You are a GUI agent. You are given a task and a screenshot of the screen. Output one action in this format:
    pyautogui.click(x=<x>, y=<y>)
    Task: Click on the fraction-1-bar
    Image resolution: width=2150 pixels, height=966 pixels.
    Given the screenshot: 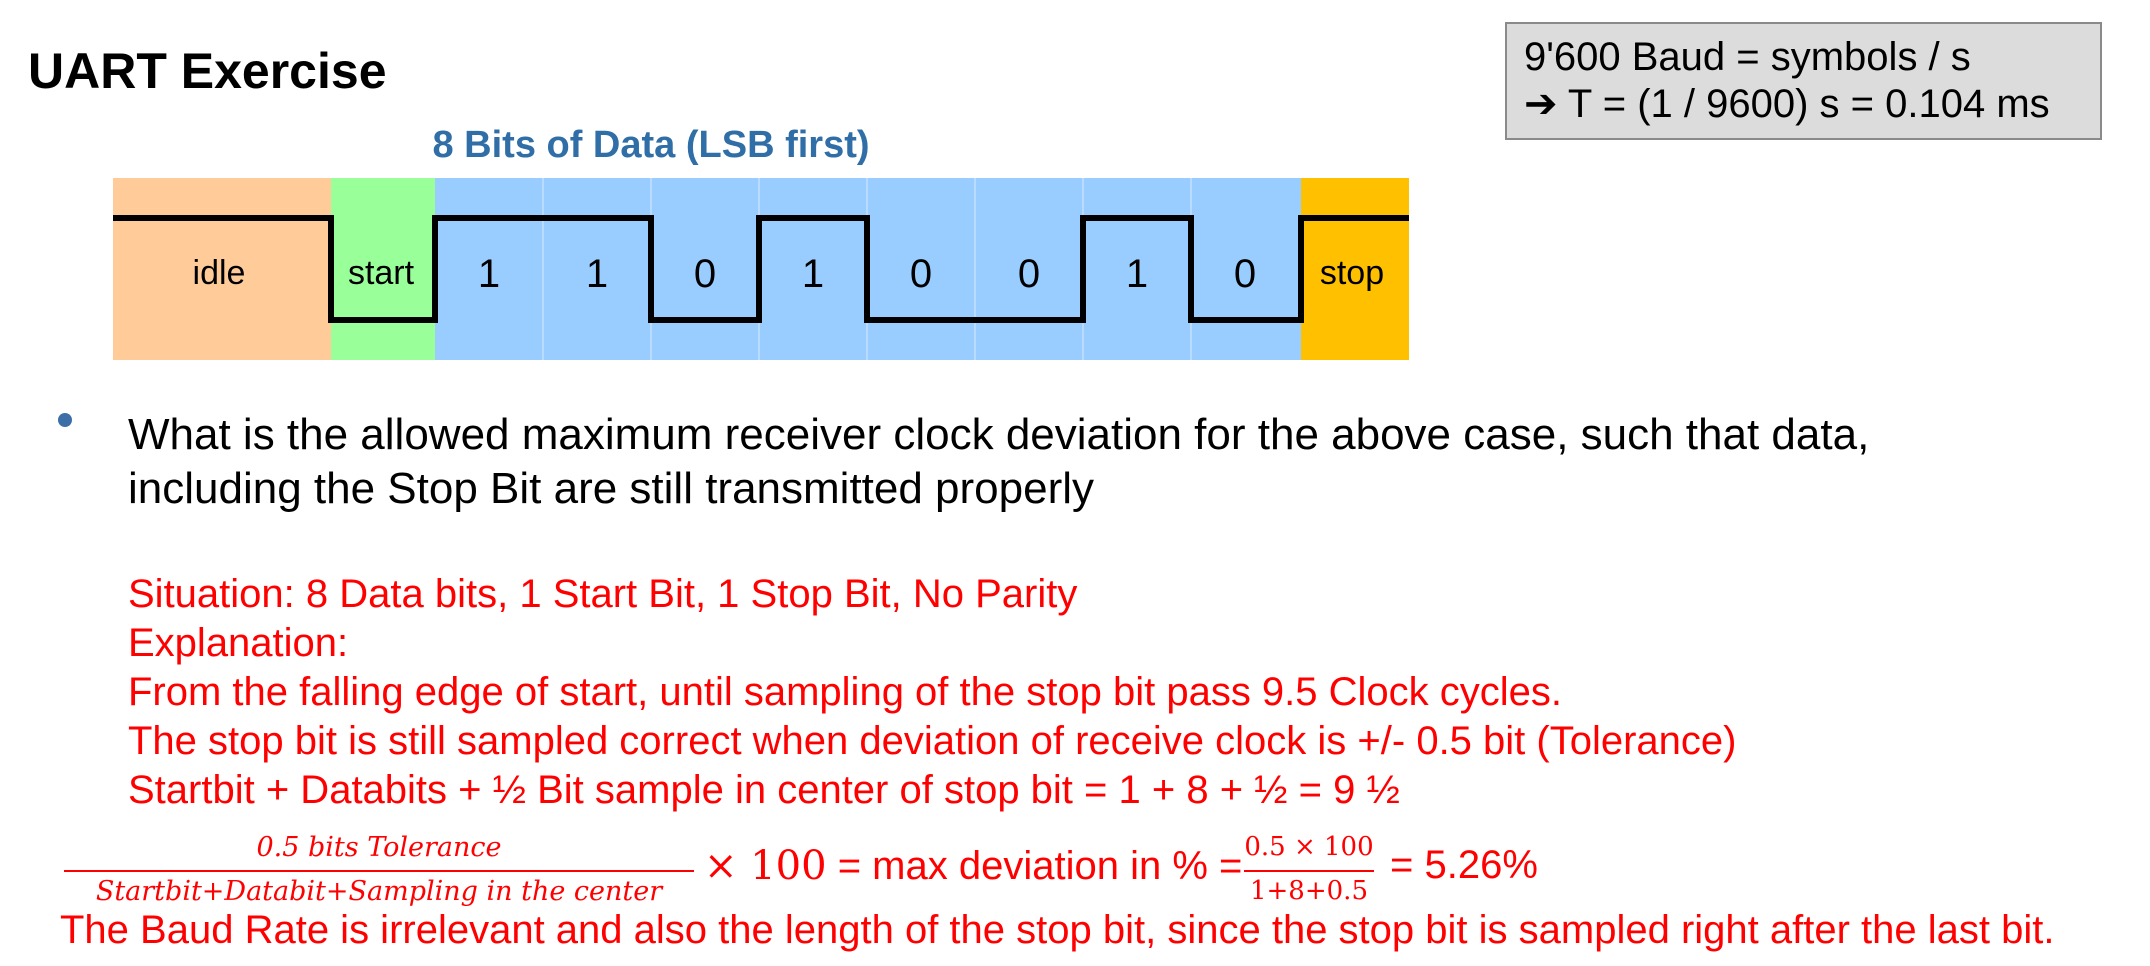 What is the action you would take?
    pyautogui.click(x=379, y=871)
    